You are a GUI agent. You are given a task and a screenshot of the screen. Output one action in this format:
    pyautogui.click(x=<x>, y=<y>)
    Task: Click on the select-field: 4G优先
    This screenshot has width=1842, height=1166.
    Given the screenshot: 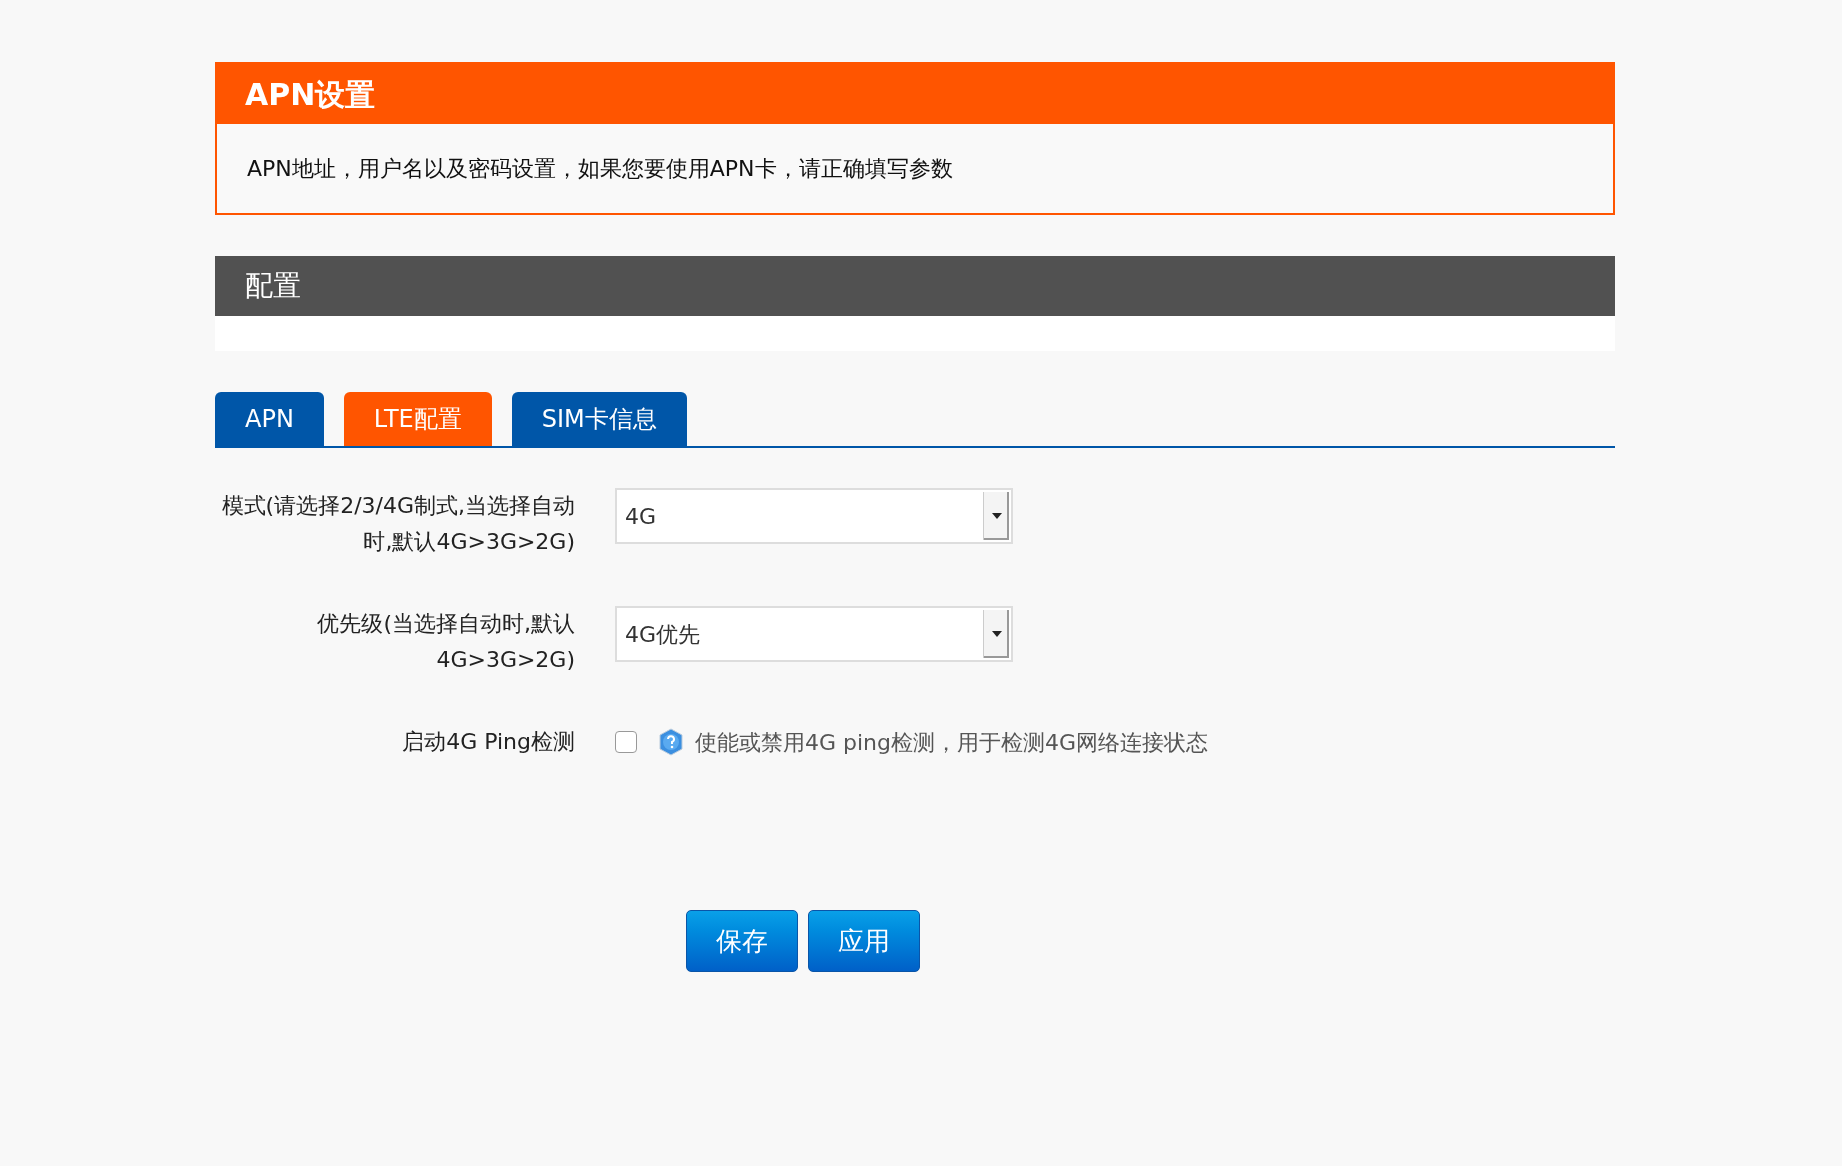 What is the action you would take?
    pyautogui.click(x=814, y=634)
    